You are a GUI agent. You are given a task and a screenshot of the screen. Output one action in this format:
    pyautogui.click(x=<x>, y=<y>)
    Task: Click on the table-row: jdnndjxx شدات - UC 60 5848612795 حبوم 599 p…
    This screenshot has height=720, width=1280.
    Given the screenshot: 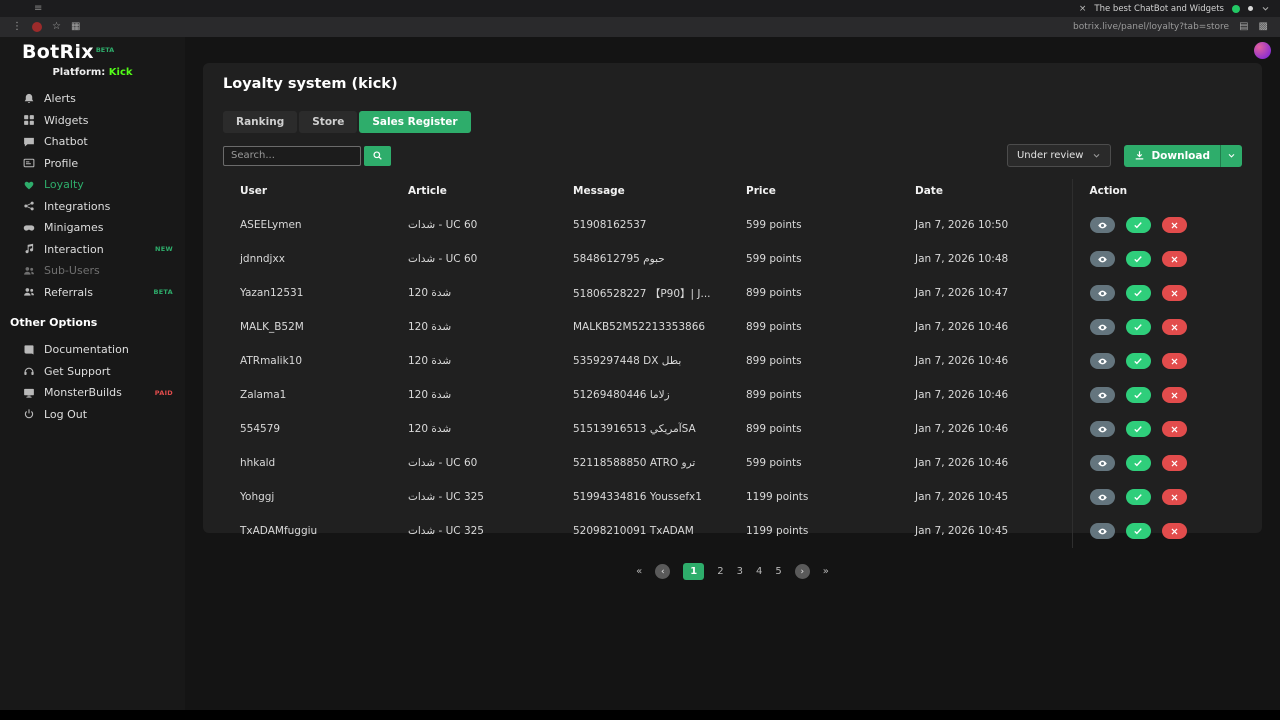 What is the action you would take?
    pyautogui.click(x=732, y=259)
    